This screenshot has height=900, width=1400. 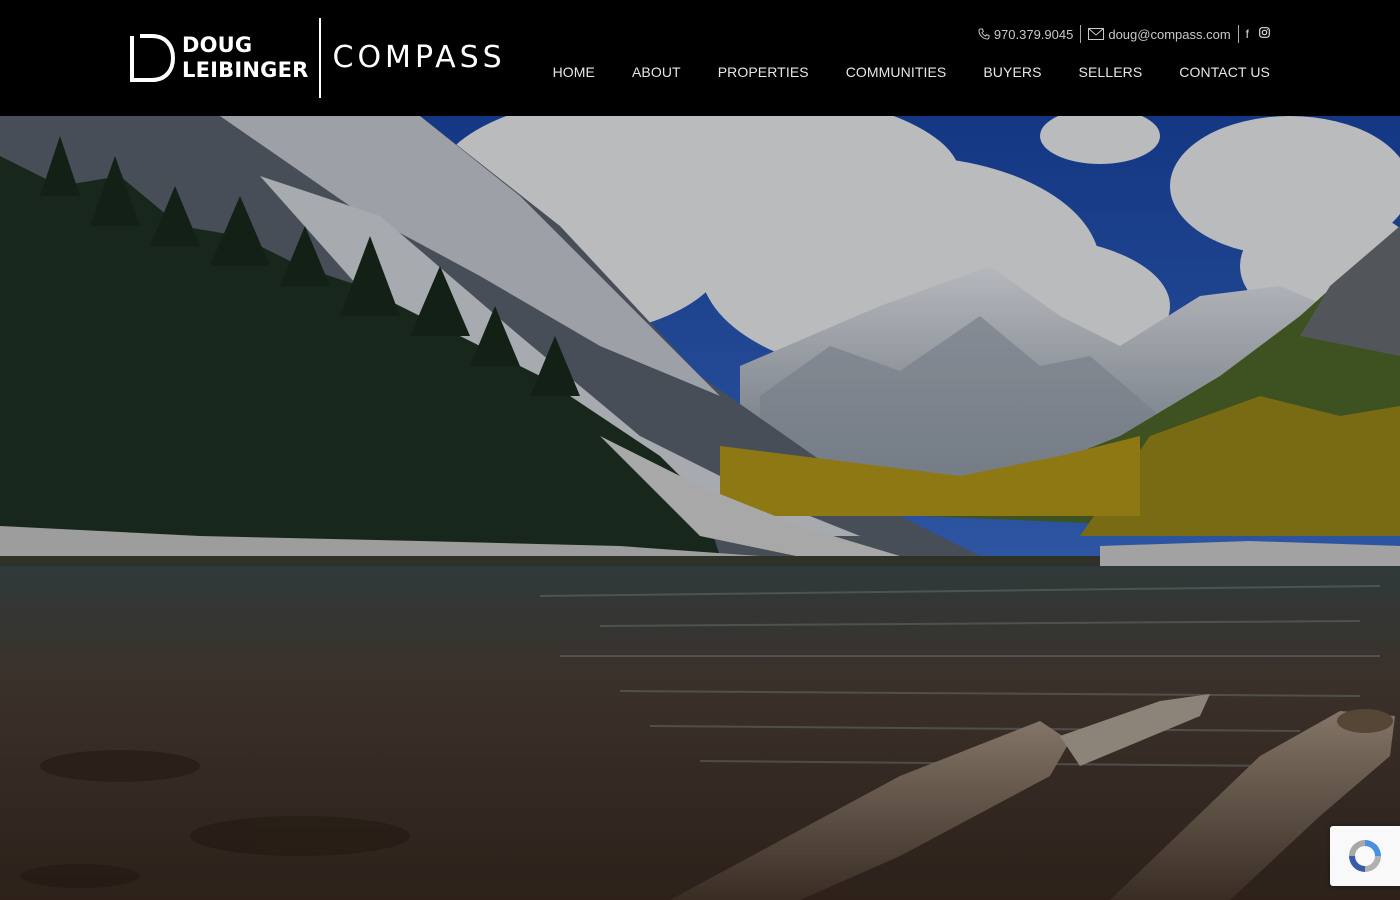 What do you see at coordinates (419, 57) in the screenshot?
I see `compass-wordmark: COMPASS` at bounding box center [419, 57].